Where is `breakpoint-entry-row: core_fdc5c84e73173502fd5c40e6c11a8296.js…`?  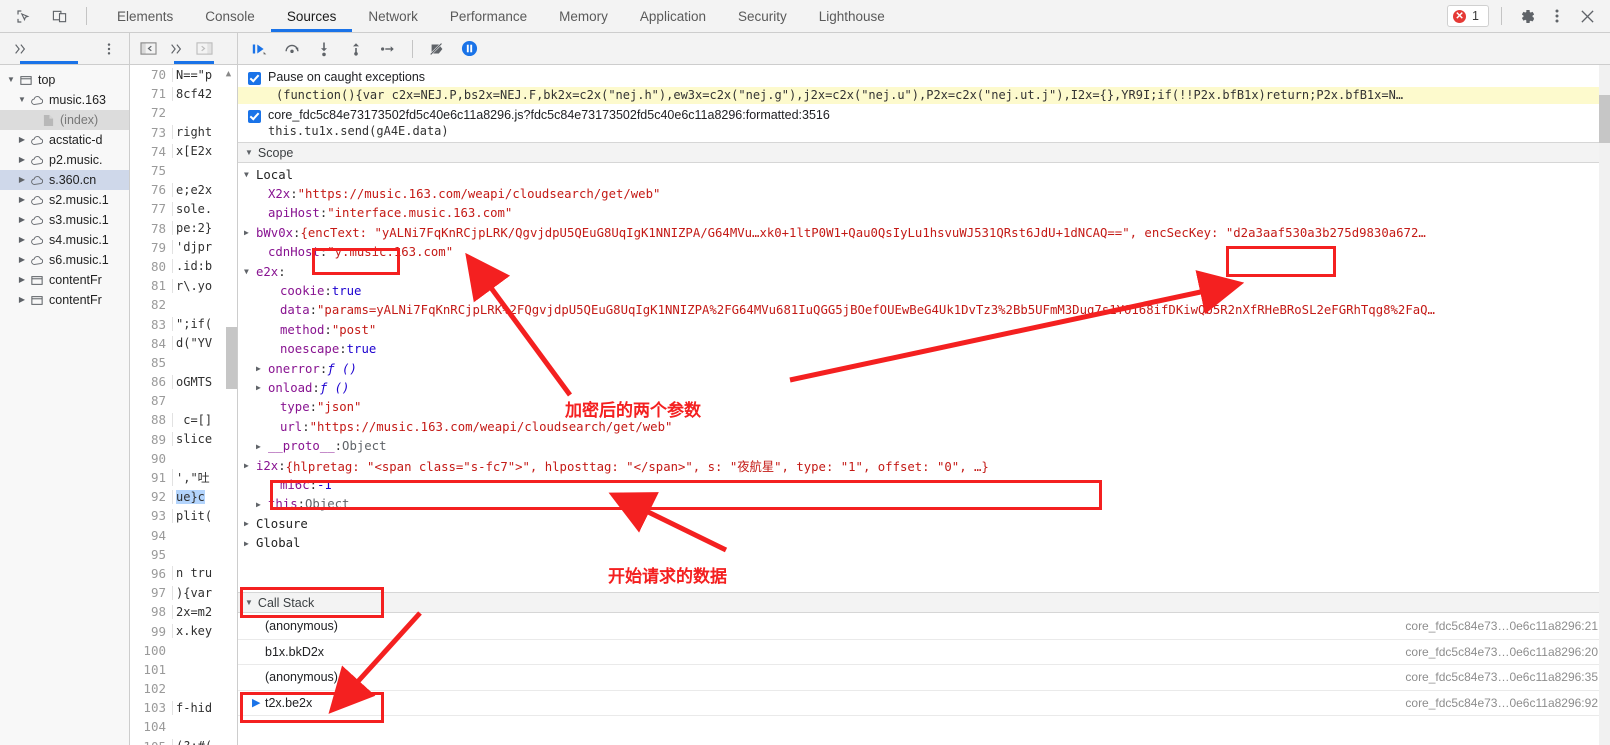
breakpoint-entry-row: core_fdc5c84e73173502fd5c40e6c11a8296.js… is located at coordinates (924, 115).